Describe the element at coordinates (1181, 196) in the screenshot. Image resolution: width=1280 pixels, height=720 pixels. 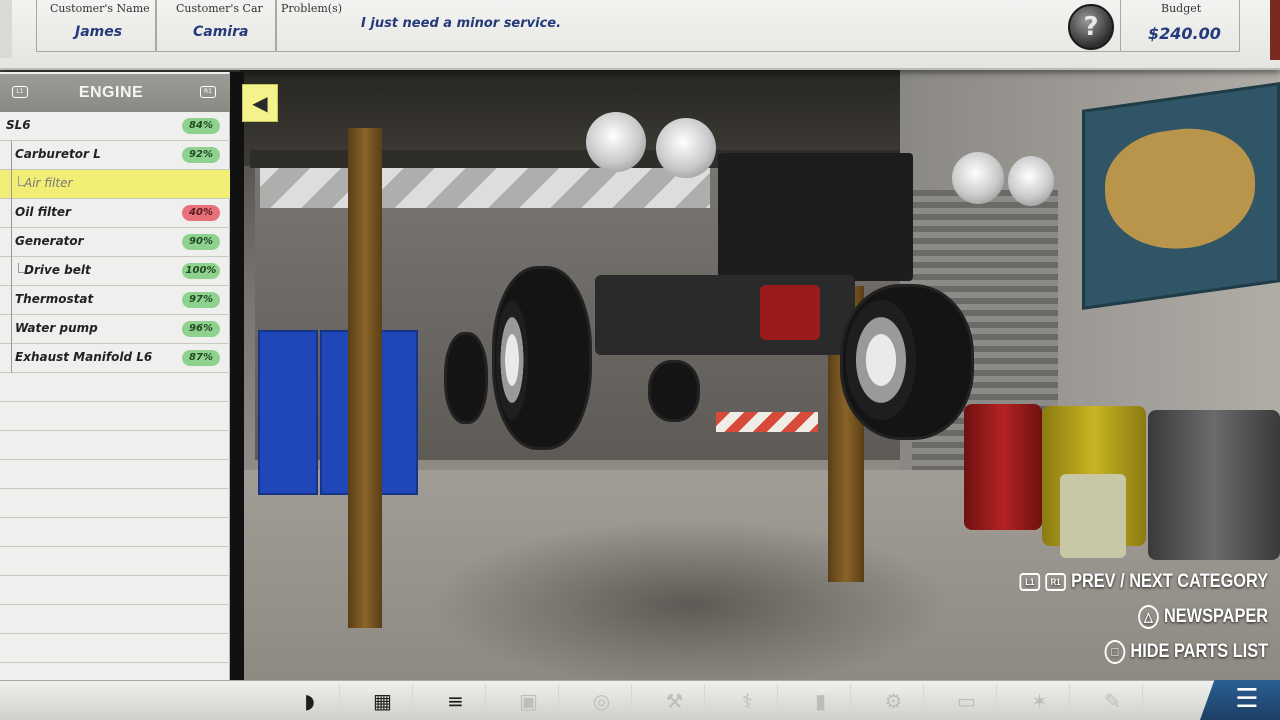
I see `australia-map-poster` at that location.